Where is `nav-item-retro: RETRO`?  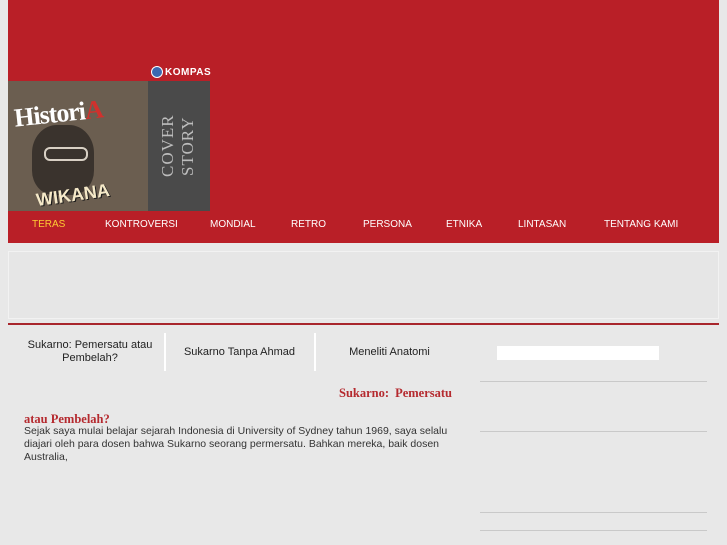
nav-item-retro: RETRO is located at coordinates (308, 224).